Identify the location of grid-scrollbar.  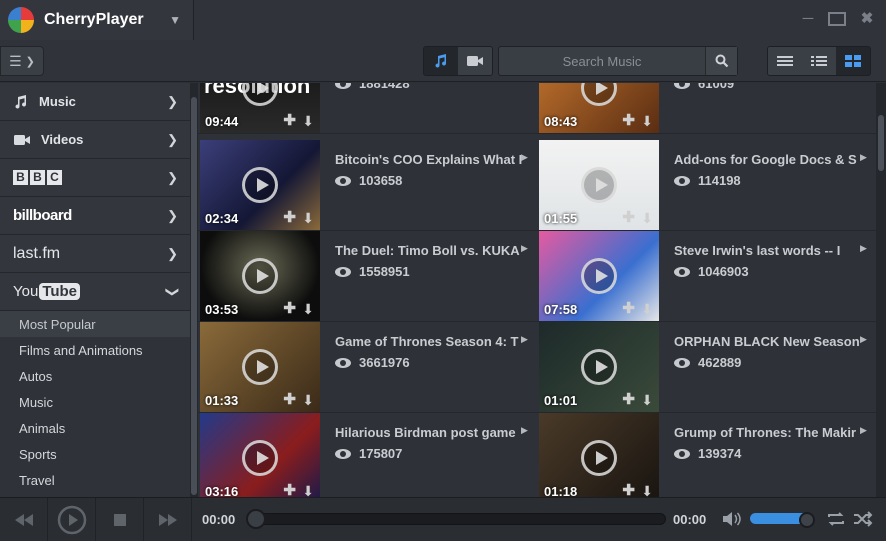
(881, 290).